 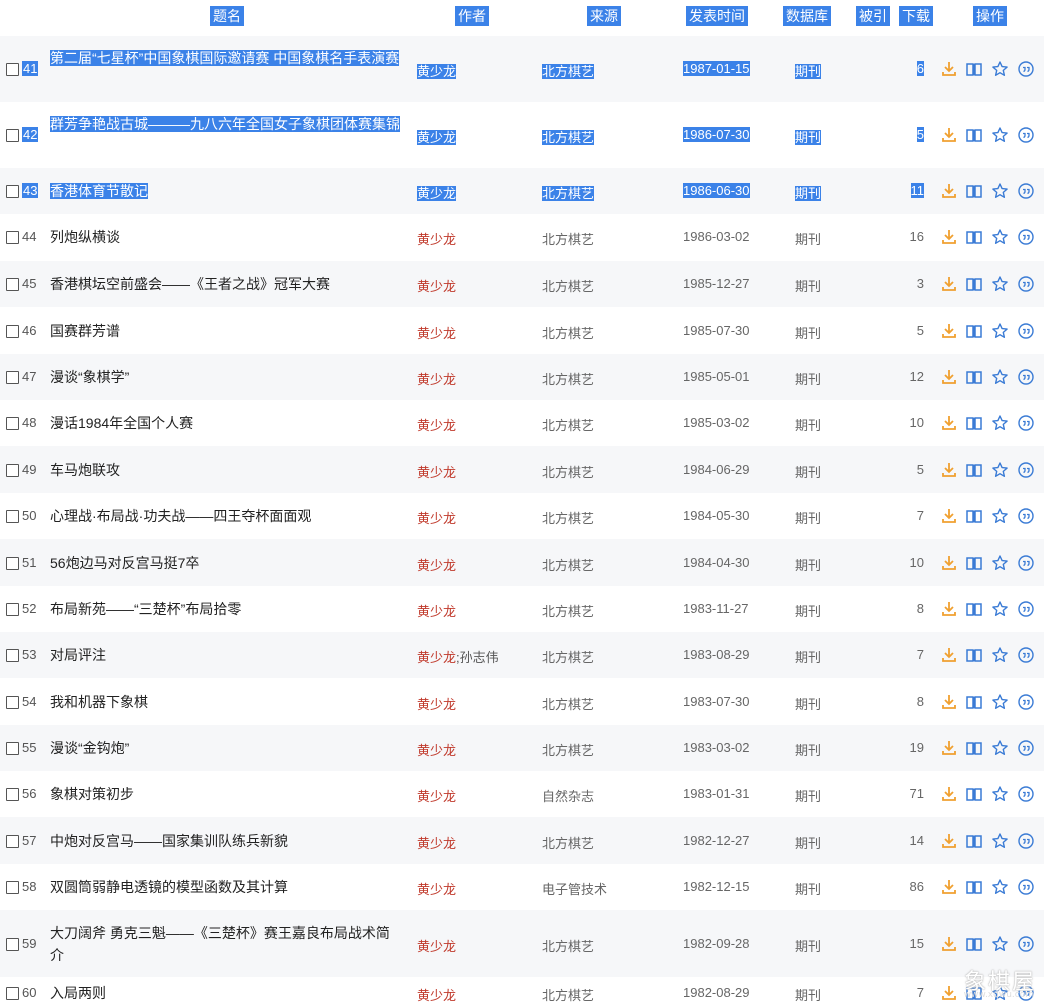 I want to click on article-title-link: 漫话1984年全国个人赛, so click(x=225, y=423).